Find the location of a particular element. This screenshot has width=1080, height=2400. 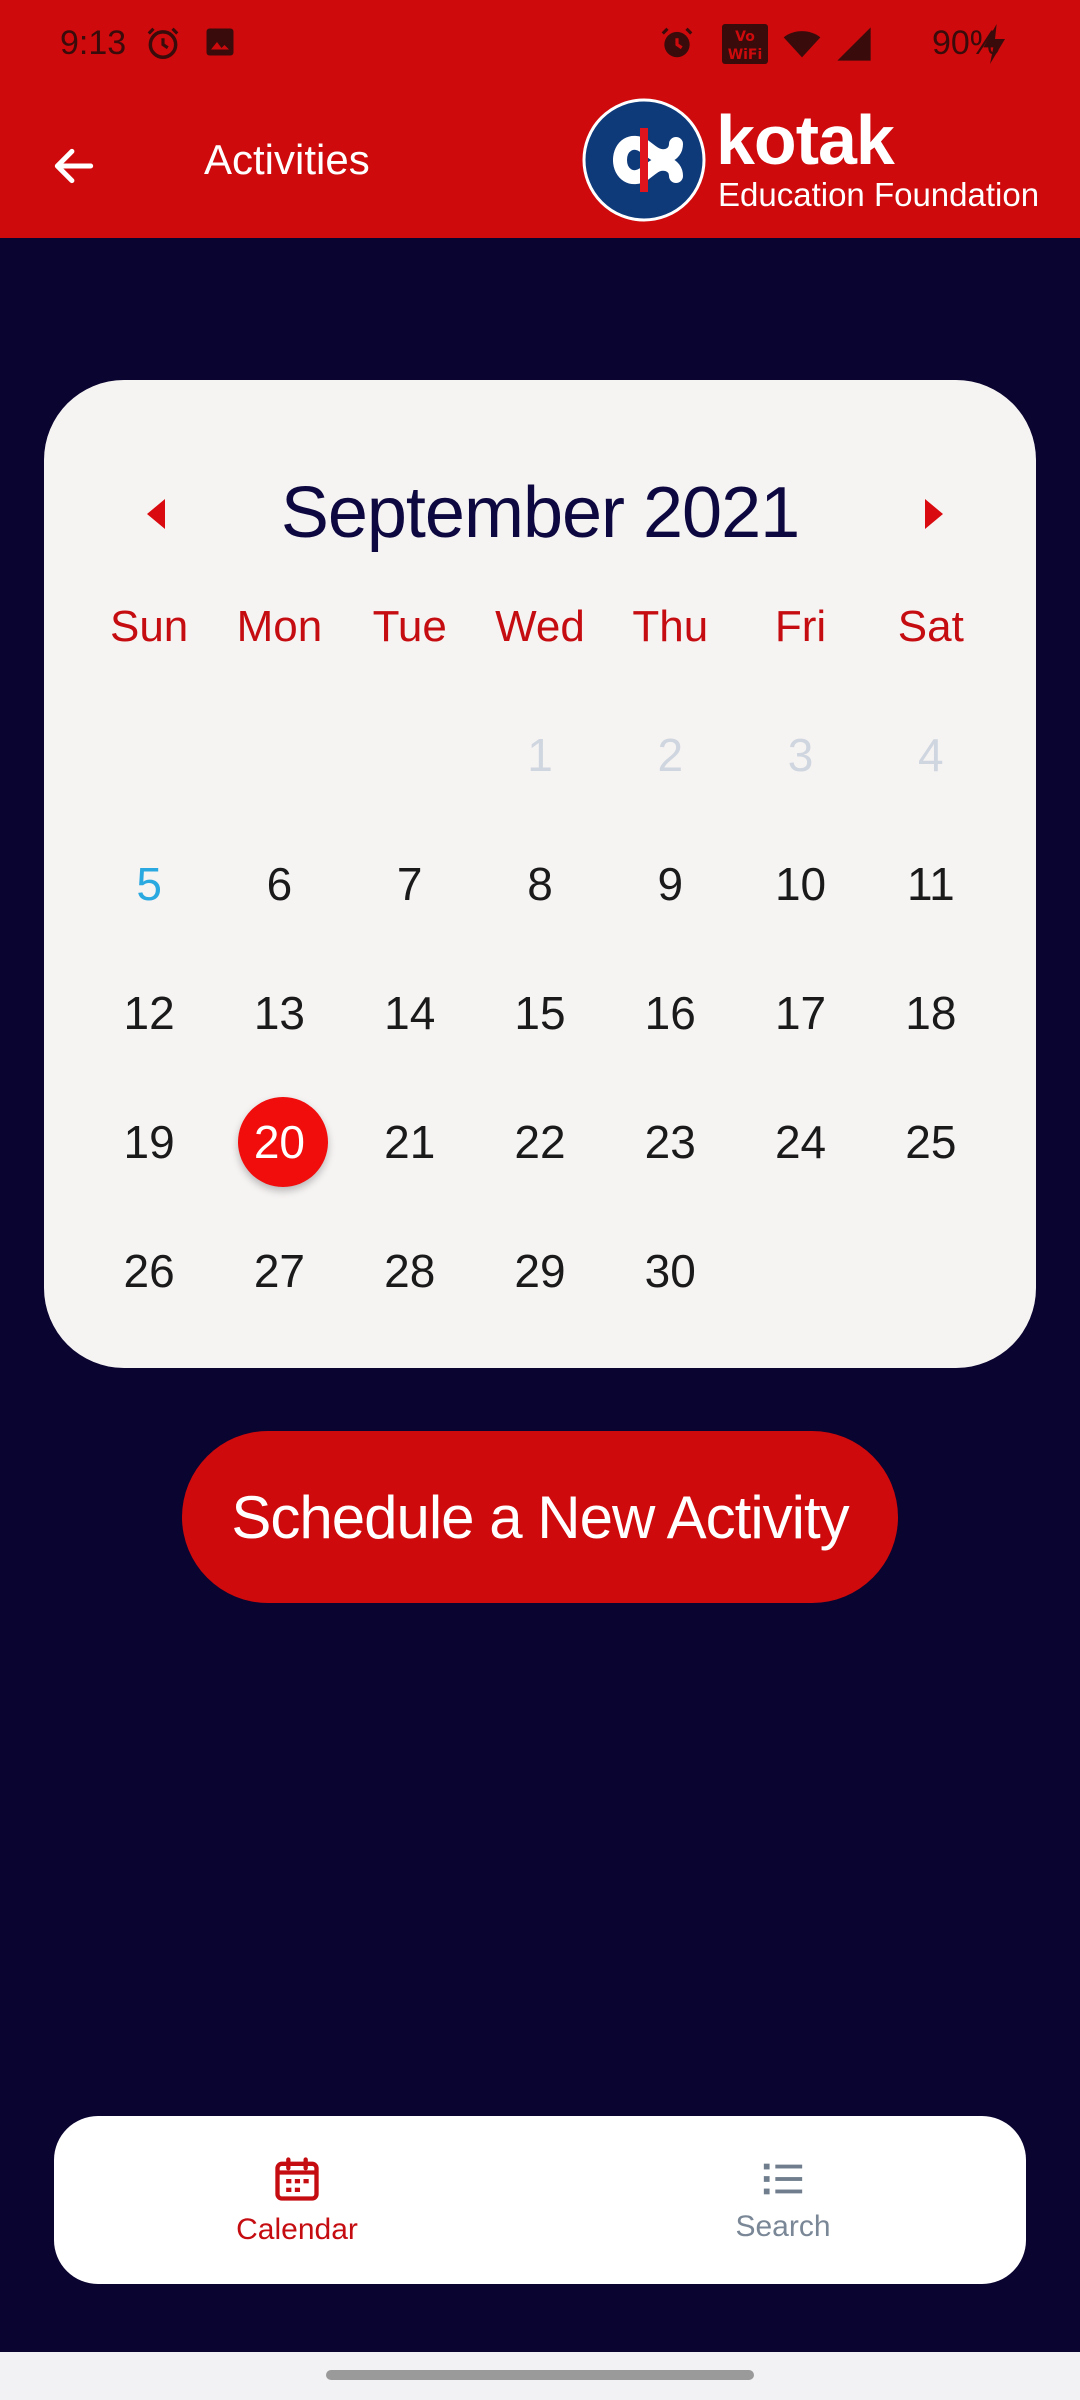

calendar-day: 4 is located at coordinates (931, 754).